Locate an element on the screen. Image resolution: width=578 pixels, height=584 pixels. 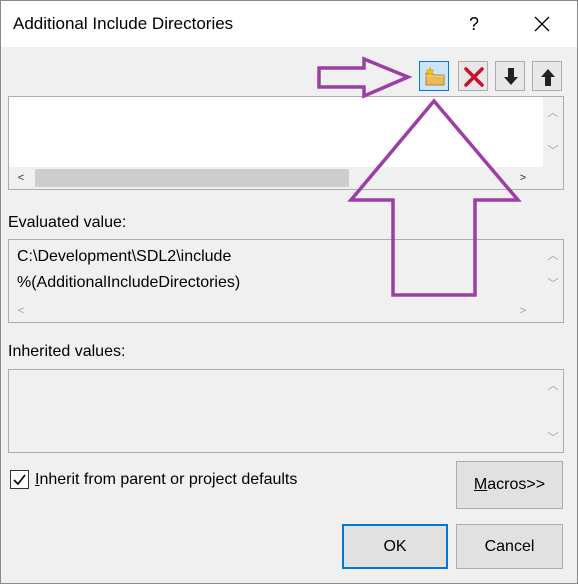
annotation-right-arrow is located at coordinates (365, 77).